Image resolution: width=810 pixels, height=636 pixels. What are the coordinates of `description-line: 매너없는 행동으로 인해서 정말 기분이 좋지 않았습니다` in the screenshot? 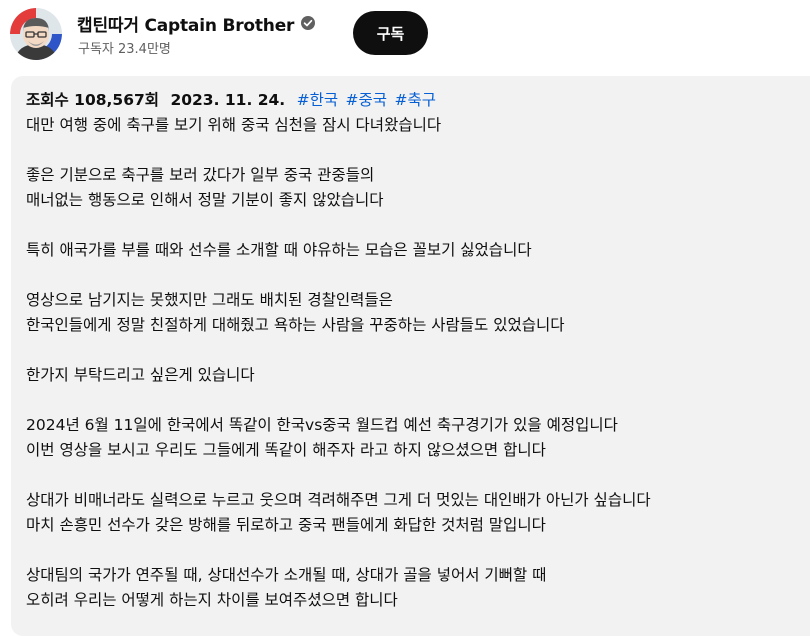 It's located at (205, 200).